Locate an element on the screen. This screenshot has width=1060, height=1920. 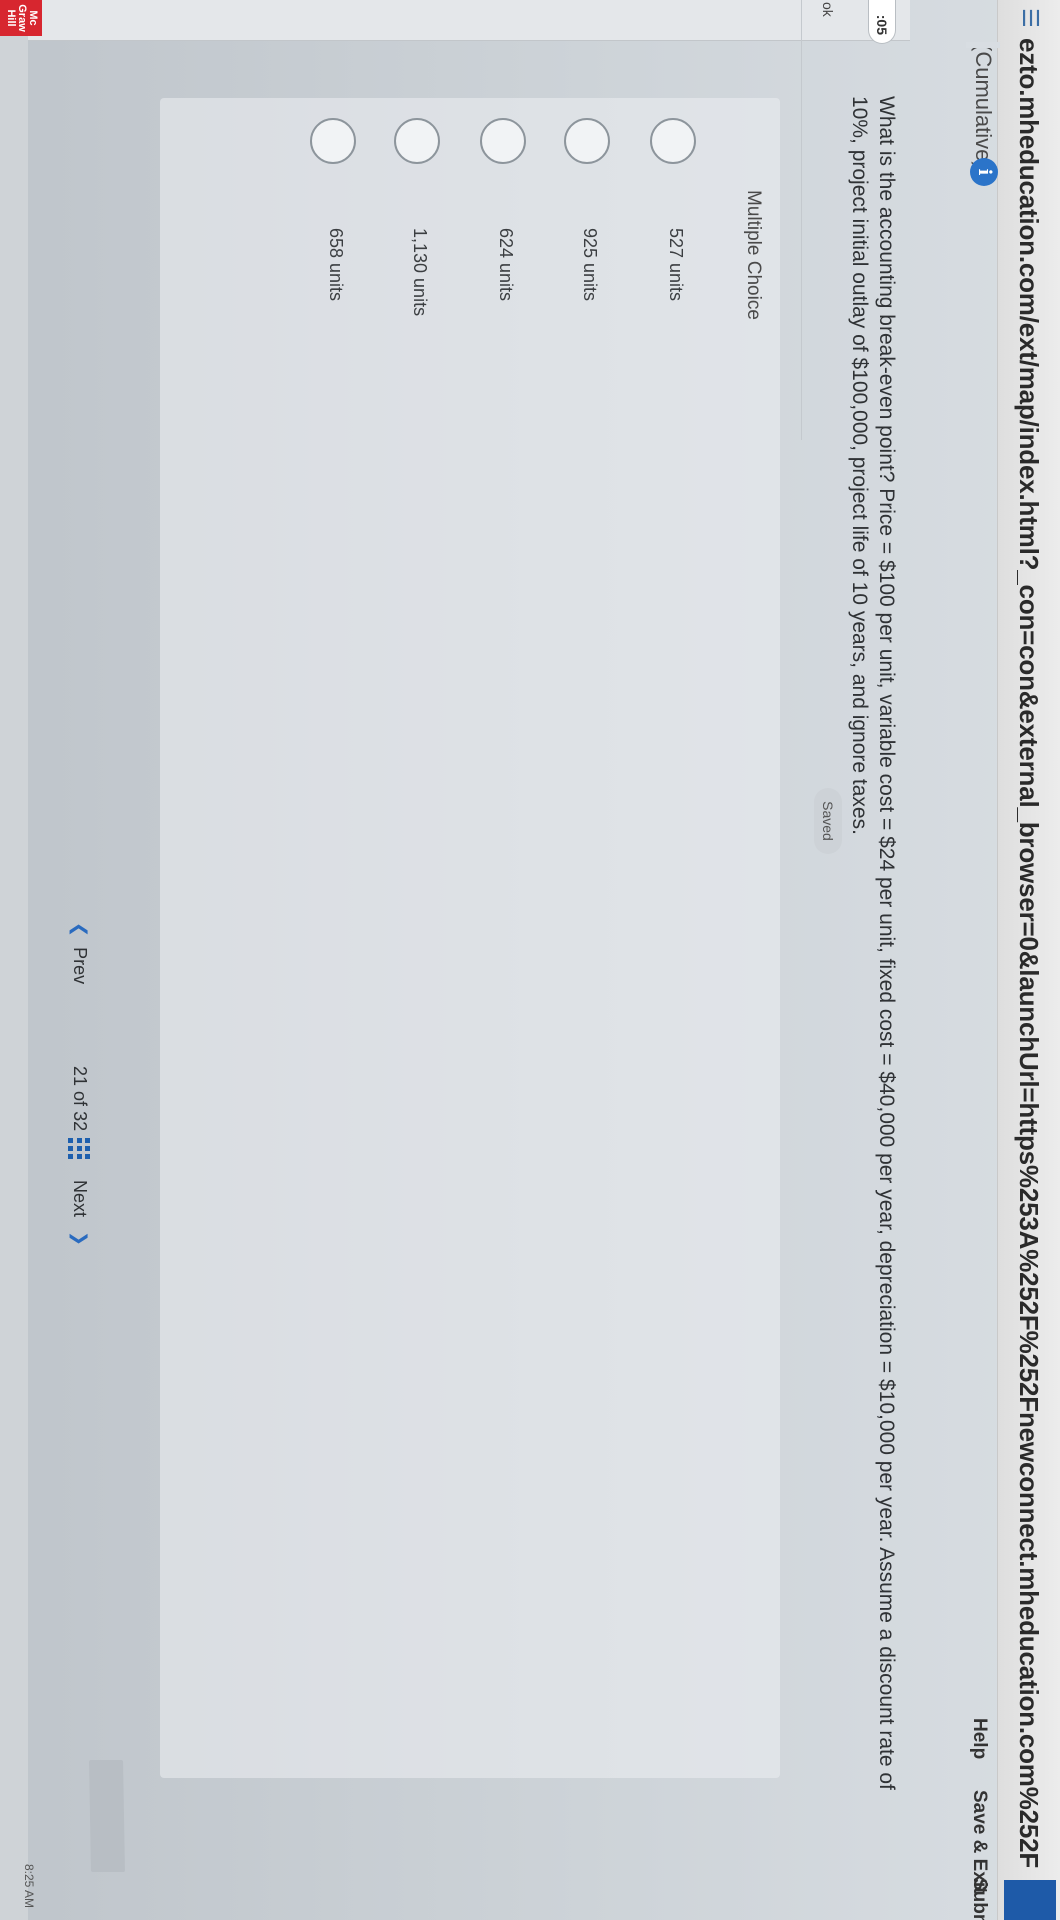
choice-label: 658 units is located at coordinates (335, 264).